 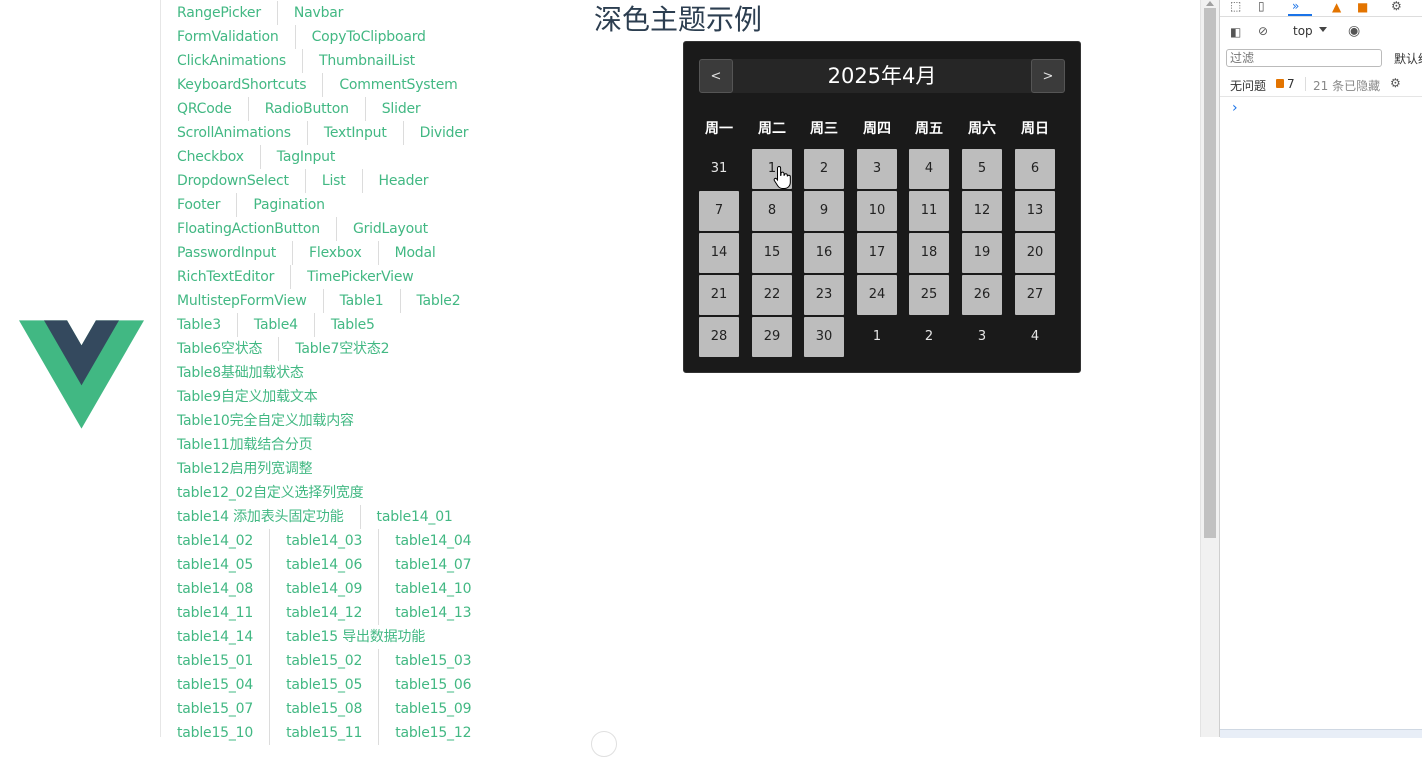 I want to click on nav-link: ScrollAnimations, so click(x=234, y=133).